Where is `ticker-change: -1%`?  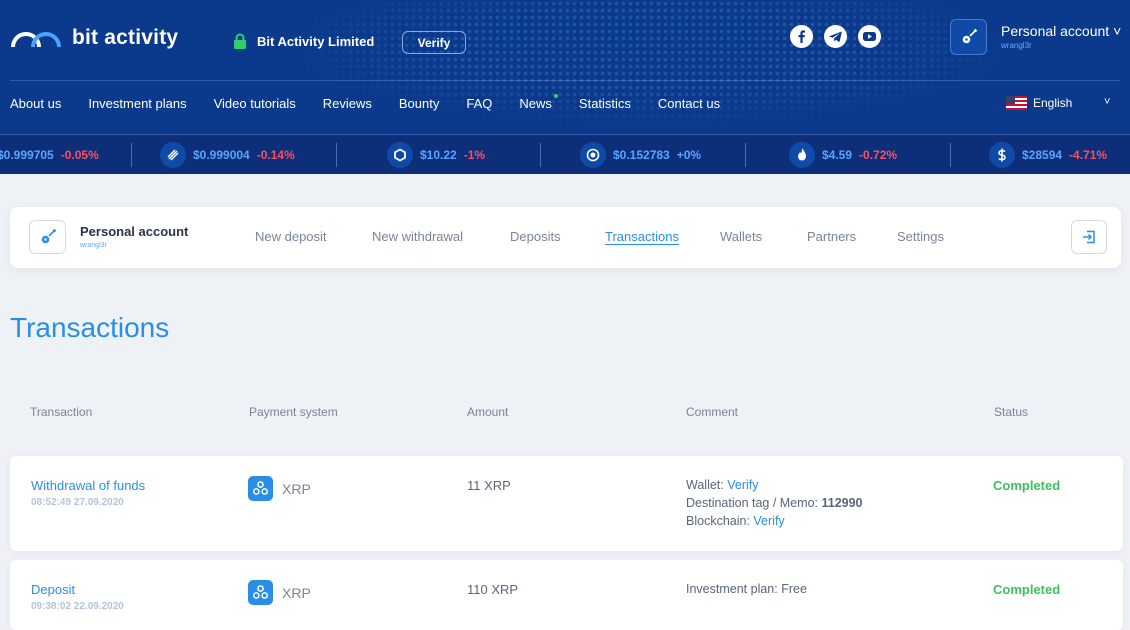
ticker-change: -1% is located at coordinates (474, 155).